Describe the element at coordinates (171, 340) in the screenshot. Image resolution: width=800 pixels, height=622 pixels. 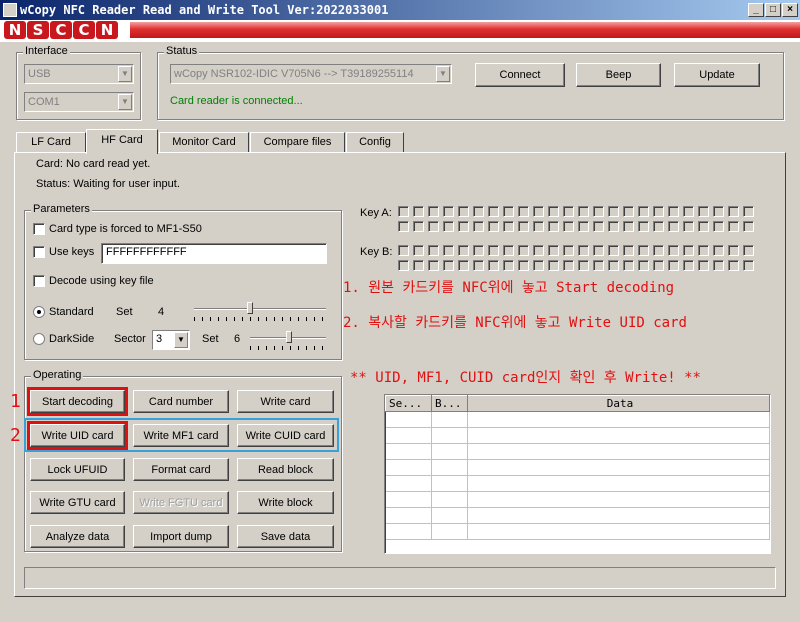
I see `sector-select: 3 ▼` at that location.